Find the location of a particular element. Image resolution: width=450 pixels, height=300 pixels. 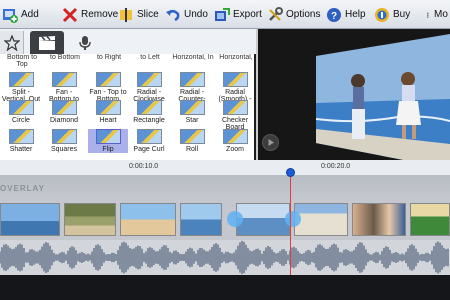

transition-label-cut: Horizontal, is located at coordinates (236, 57).